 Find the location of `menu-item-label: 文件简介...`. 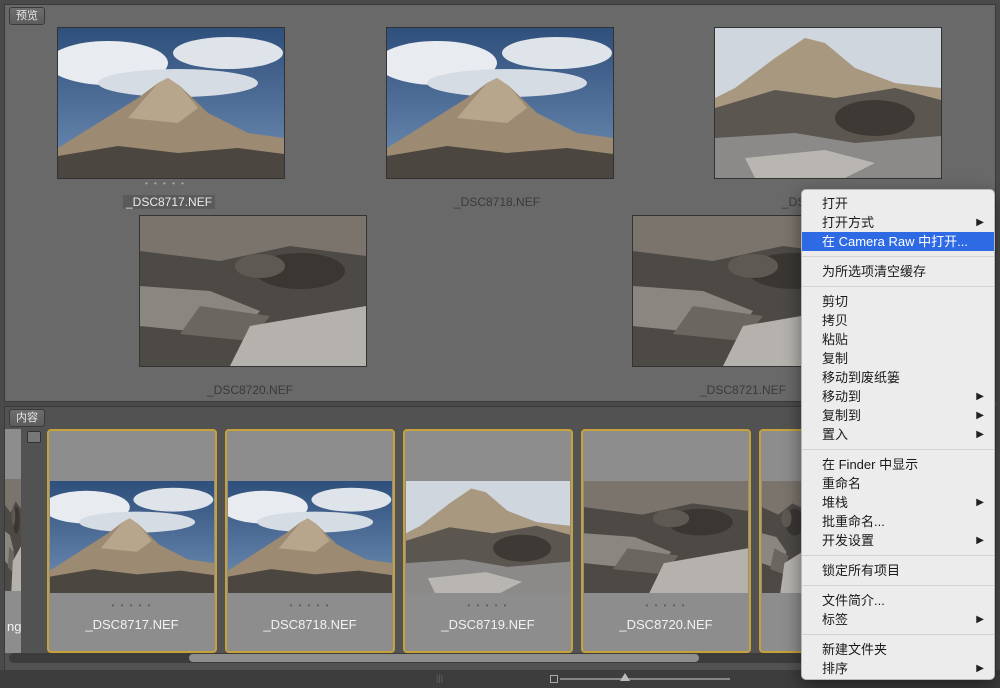

menu-item-label: 文件简介... is located at coordinates (853, 600).